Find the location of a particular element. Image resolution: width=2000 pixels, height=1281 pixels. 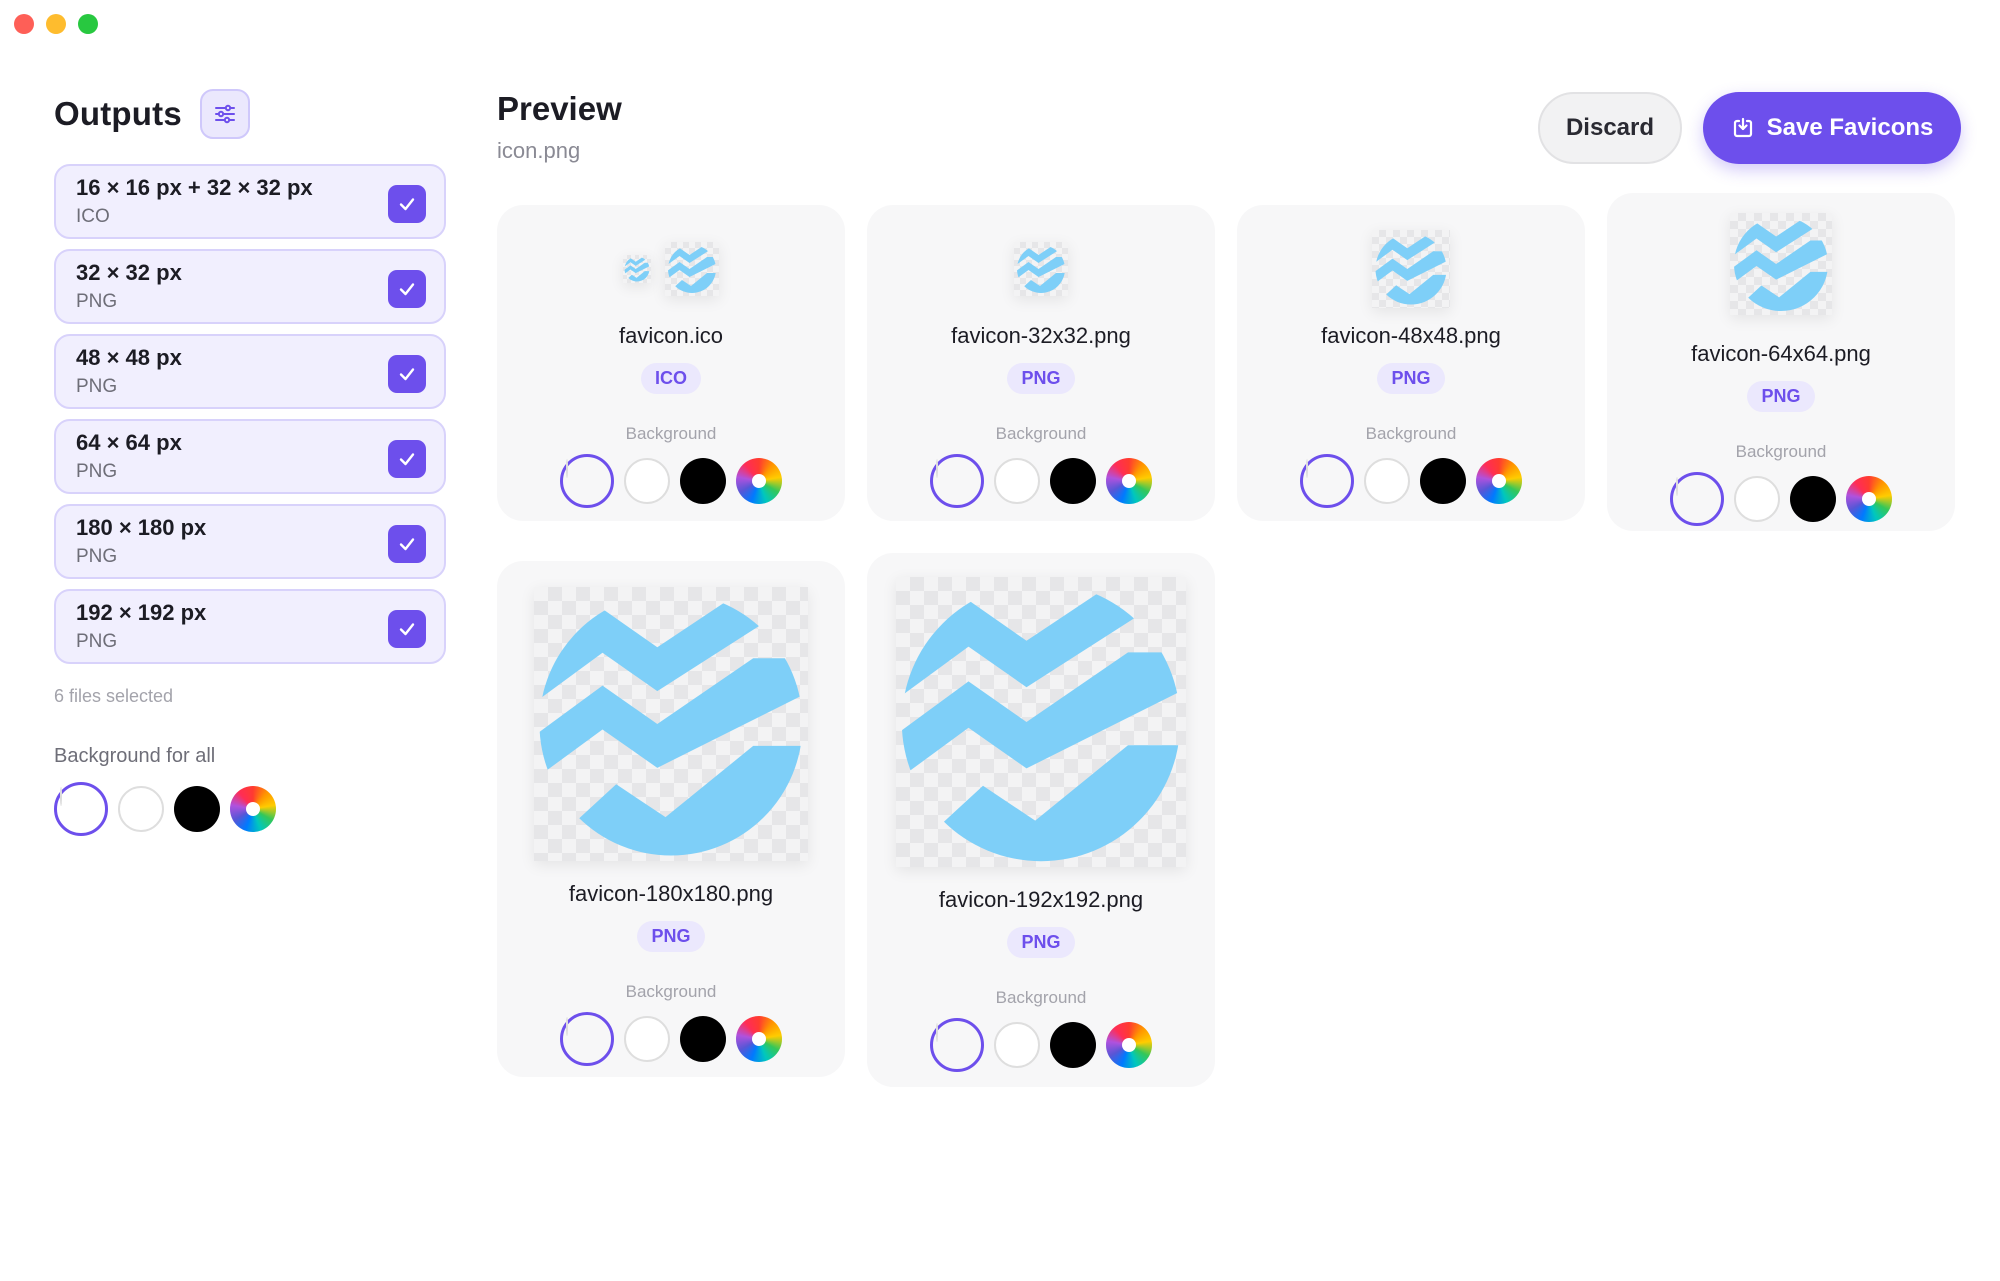

save-favicons-button: Save Favicons is located at coordinates (1832, 128).